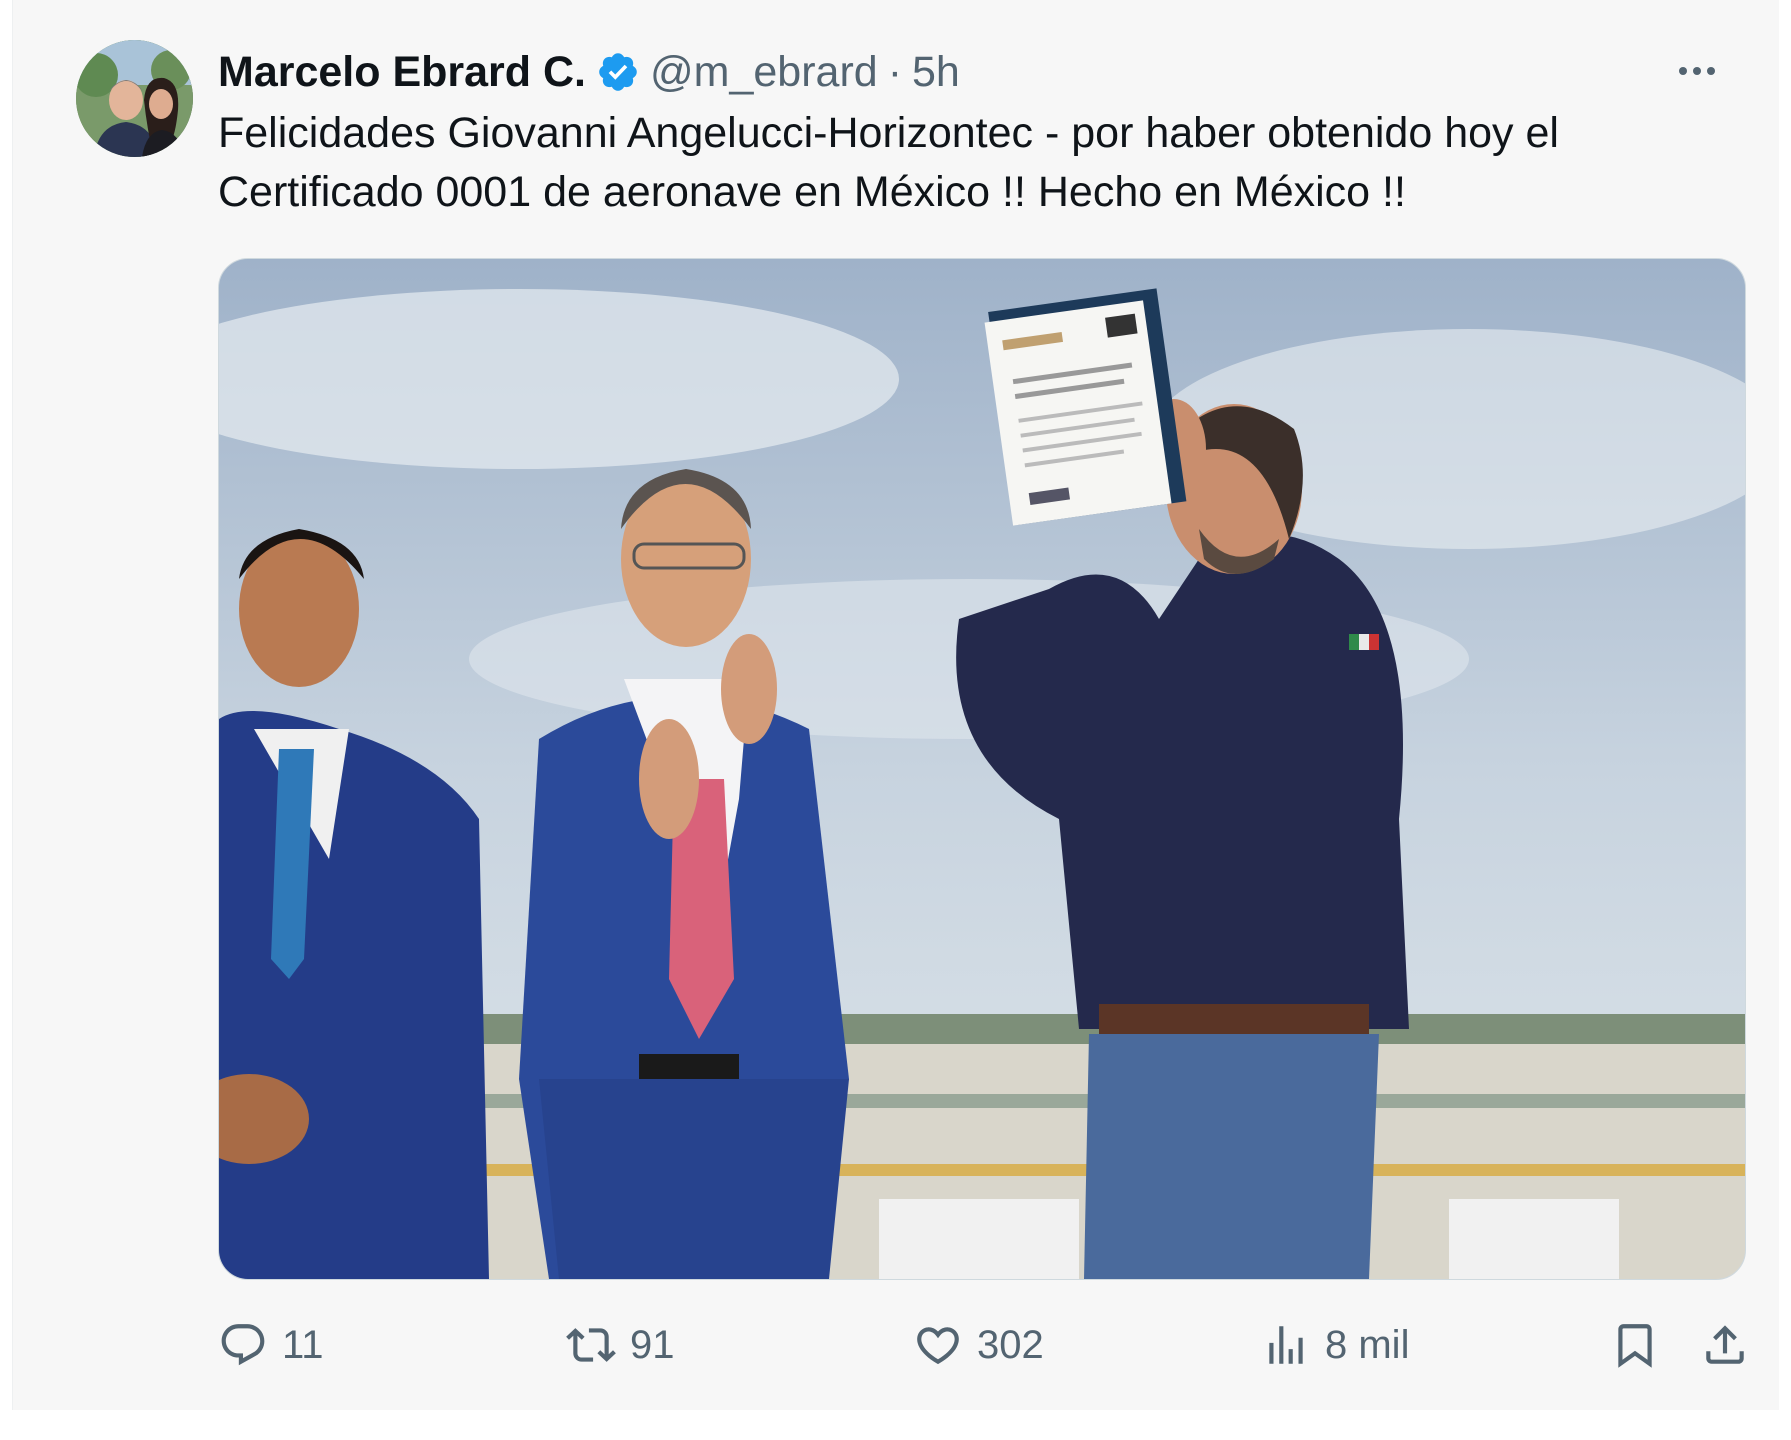  What do you see at coordinates (271, 1345) in the screenshot?
I see `reply-button: 11` at bounding box center [271, 1345].